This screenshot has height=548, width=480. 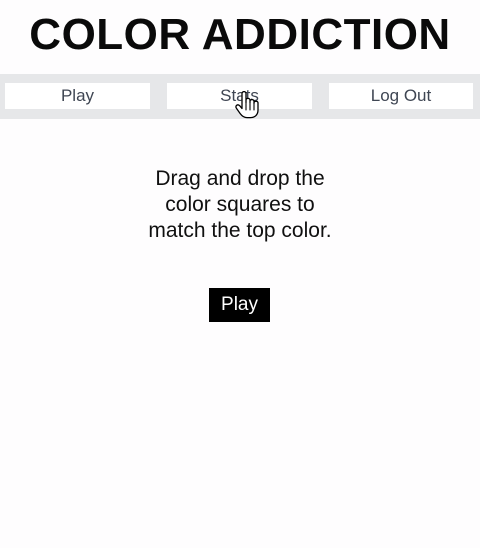 What do you see at coordinates (240, 178) in the screenshot?
I see `instructions-line-1: Drag and drop the` at bounding box center [240, 178].